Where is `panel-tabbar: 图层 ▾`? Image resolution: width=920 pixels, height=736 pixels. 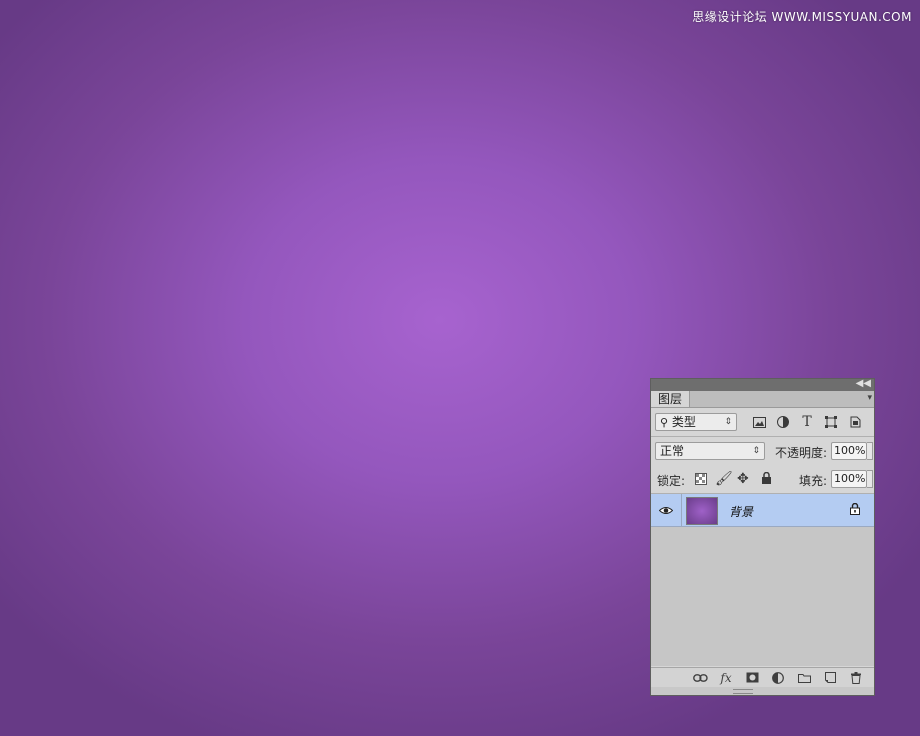 panel-tabbar: 图层 ▾ is located at coordinates (762, 399).